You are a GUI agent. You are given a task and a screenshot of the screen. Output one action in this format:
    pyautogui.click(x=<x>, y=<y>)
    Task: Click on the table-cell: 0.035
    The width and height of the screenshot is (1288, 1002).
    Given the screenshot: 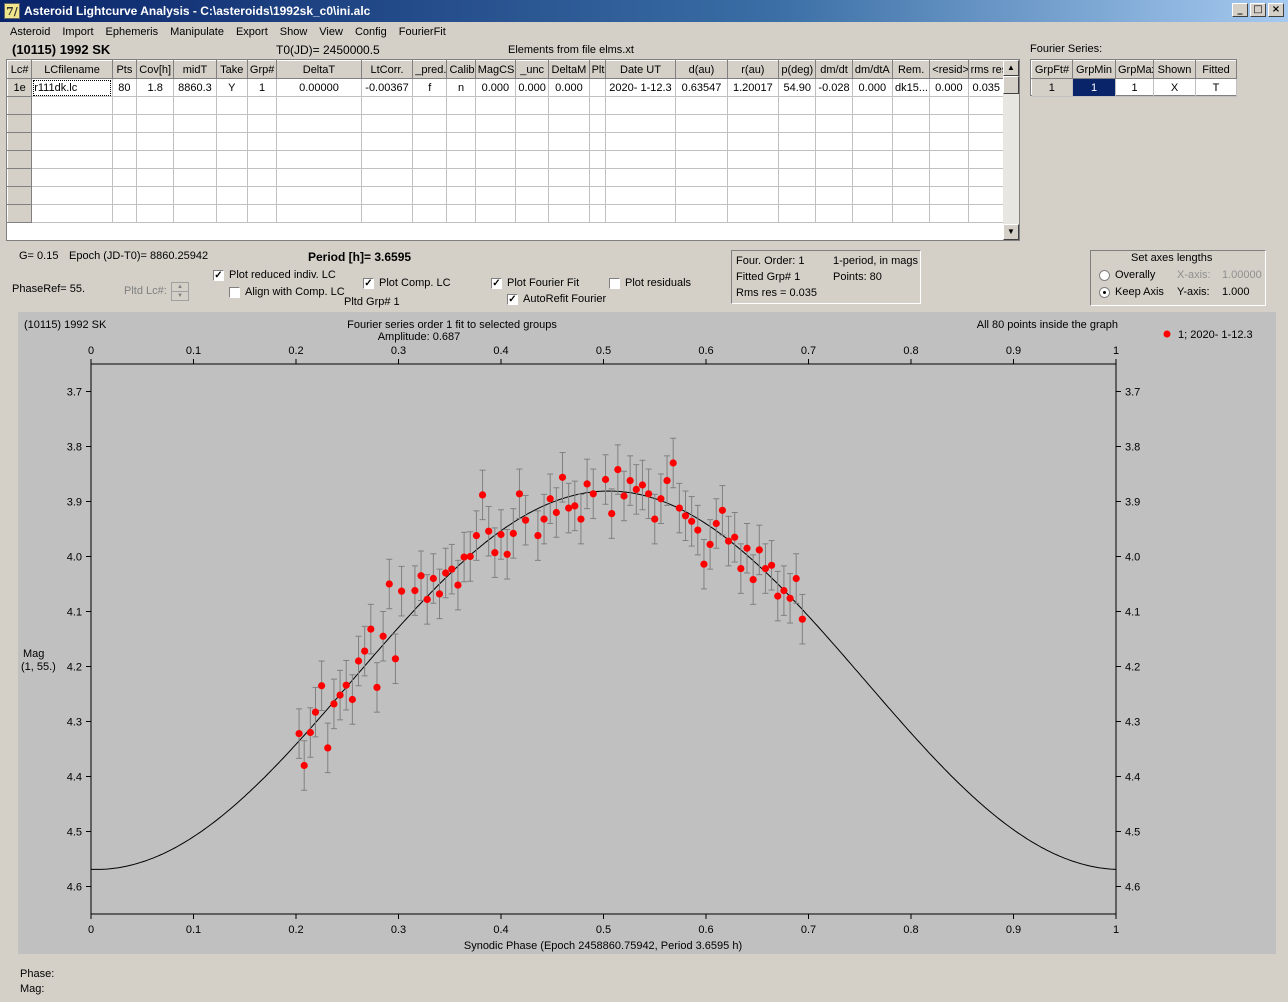 What is the action you would take?
    pyautogui.click(x=987, y=87)
    